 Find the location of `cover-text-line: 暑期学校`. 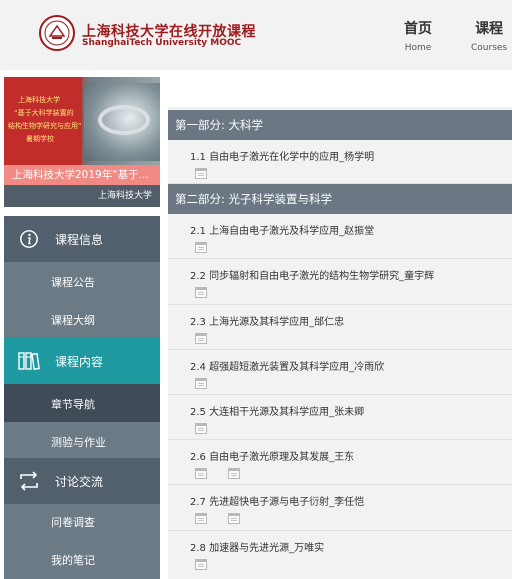

cover-text-line: 暑期学校 is located at coordinates (40, 139).